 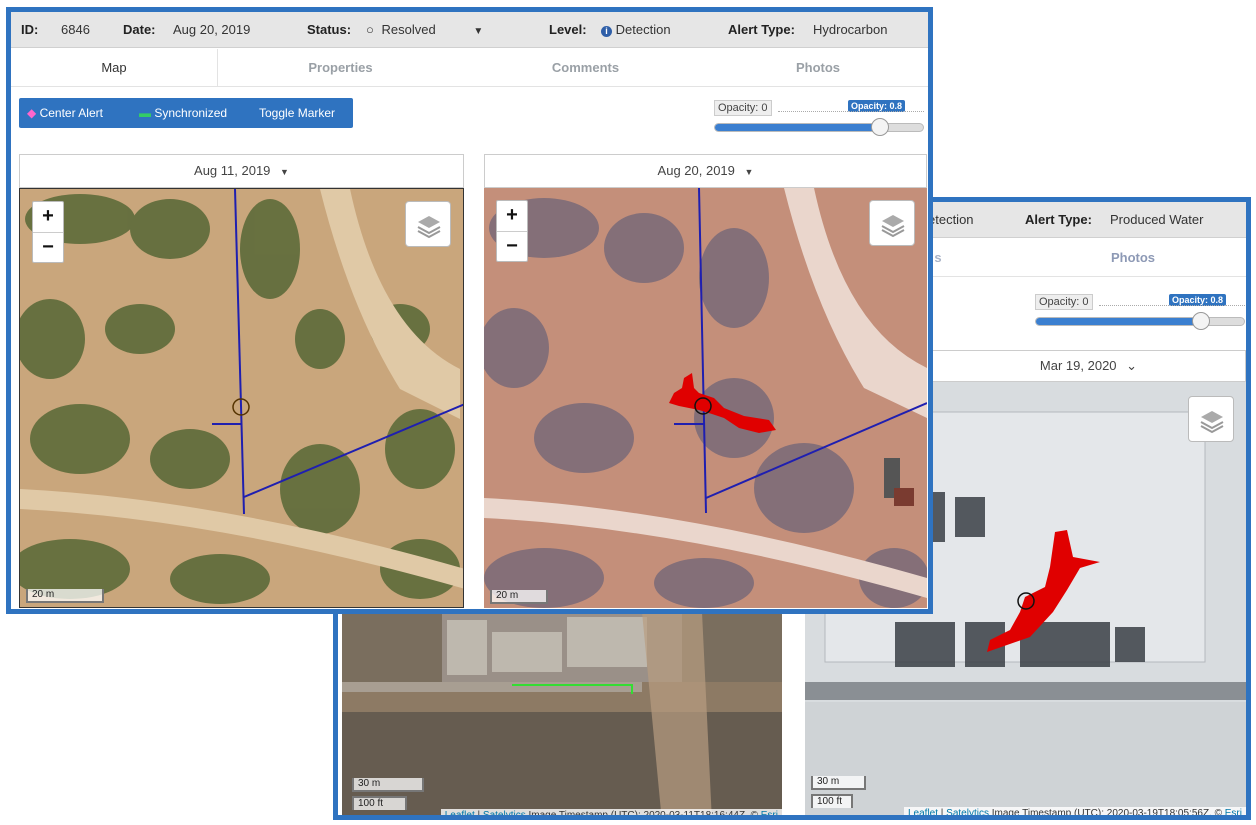 I want to click on date-selector-right: Aug 20, 2019 ▼, so click(x=705, y=171).